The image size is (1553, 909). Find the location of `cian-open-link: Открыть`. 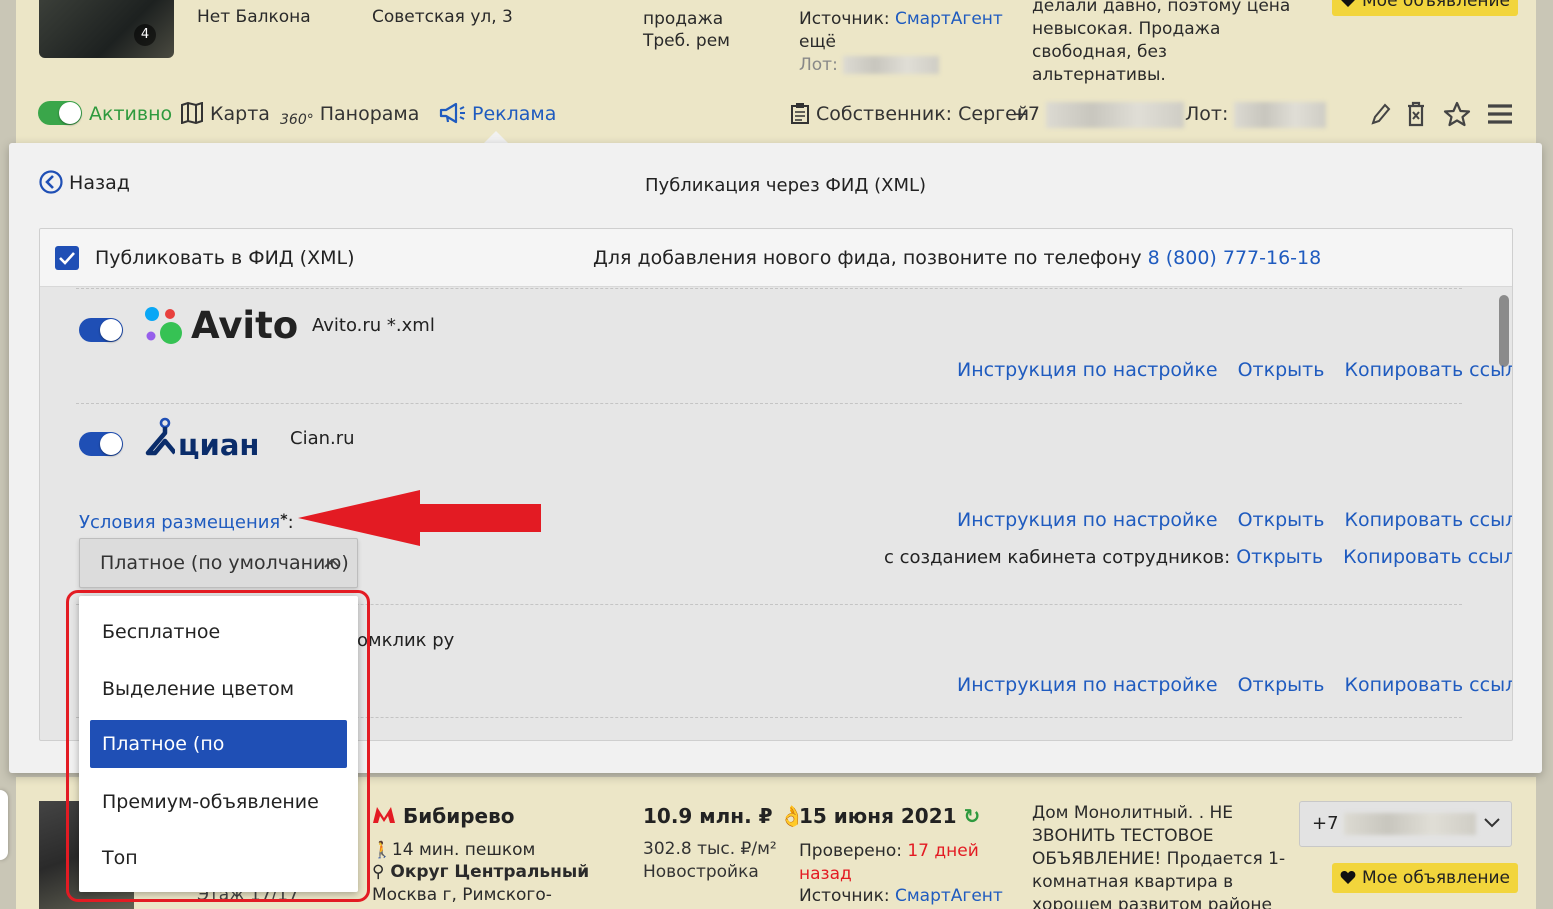

cian-open-link: Открыть is located at coordinates (1281, 520).